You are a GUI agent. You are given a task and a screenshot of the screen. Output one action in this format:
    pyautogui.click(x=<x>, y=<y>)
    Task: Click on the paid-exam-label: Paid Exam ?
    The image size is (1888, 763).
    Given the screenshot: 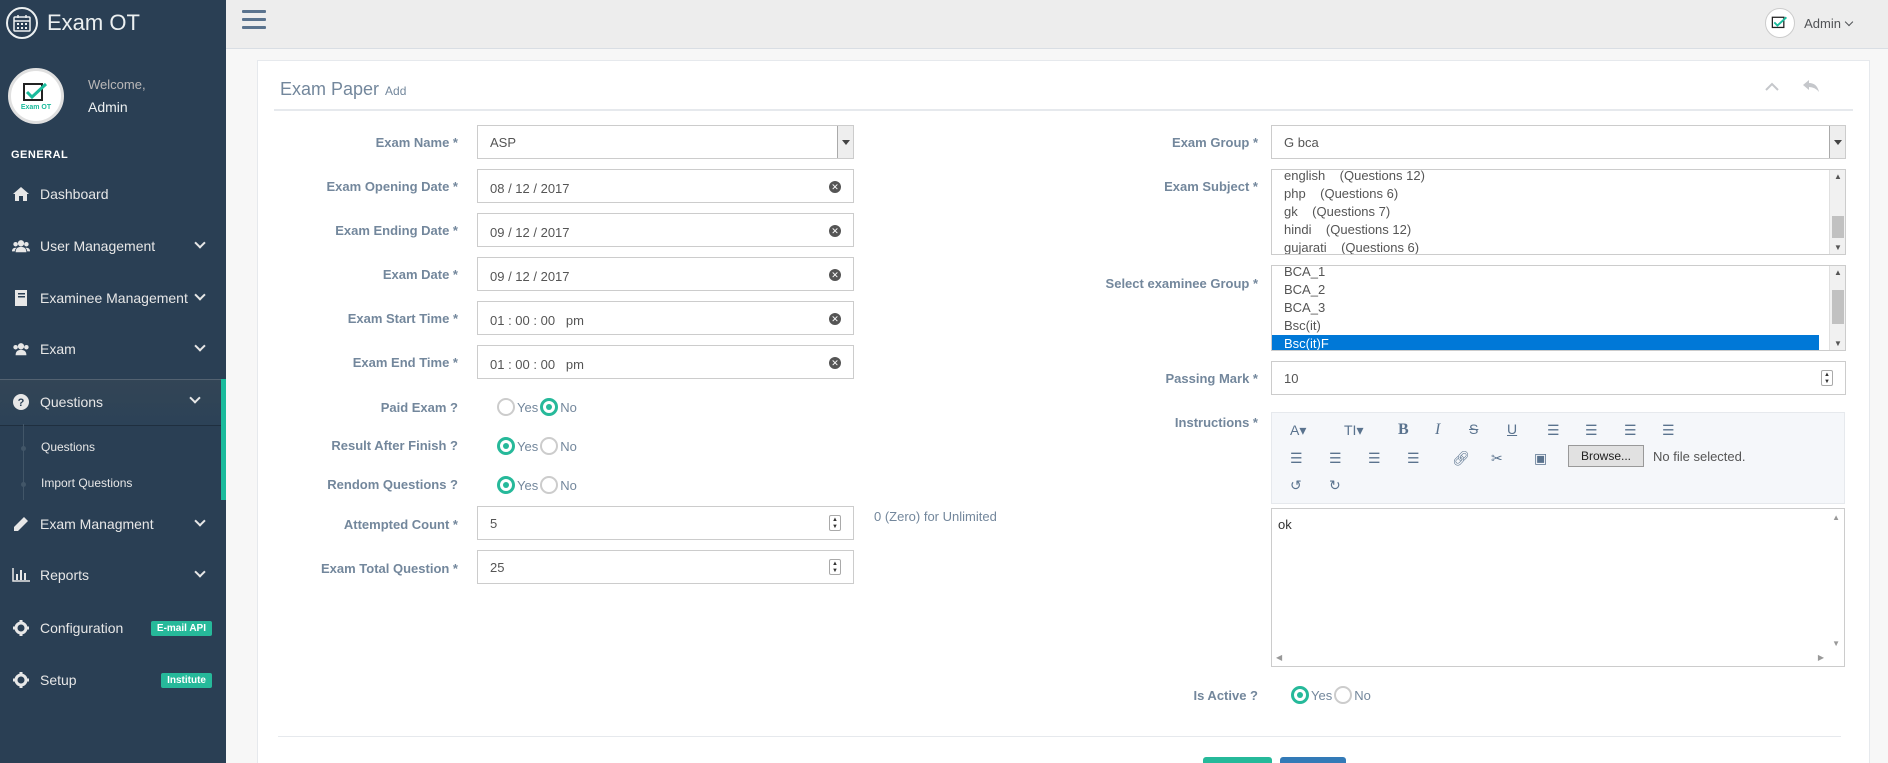 What is the action you would take?
    pyautogui.click(x=419, y=407)
    